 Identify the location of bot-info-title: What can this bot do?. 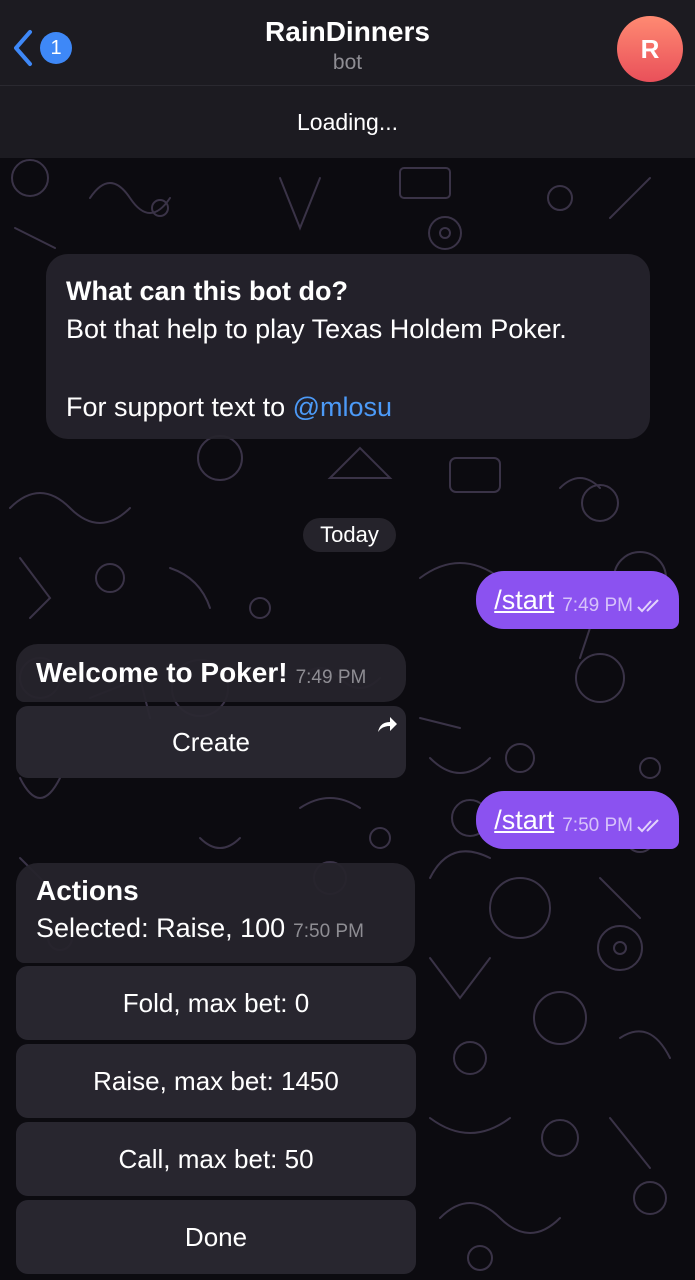
(207, 291).